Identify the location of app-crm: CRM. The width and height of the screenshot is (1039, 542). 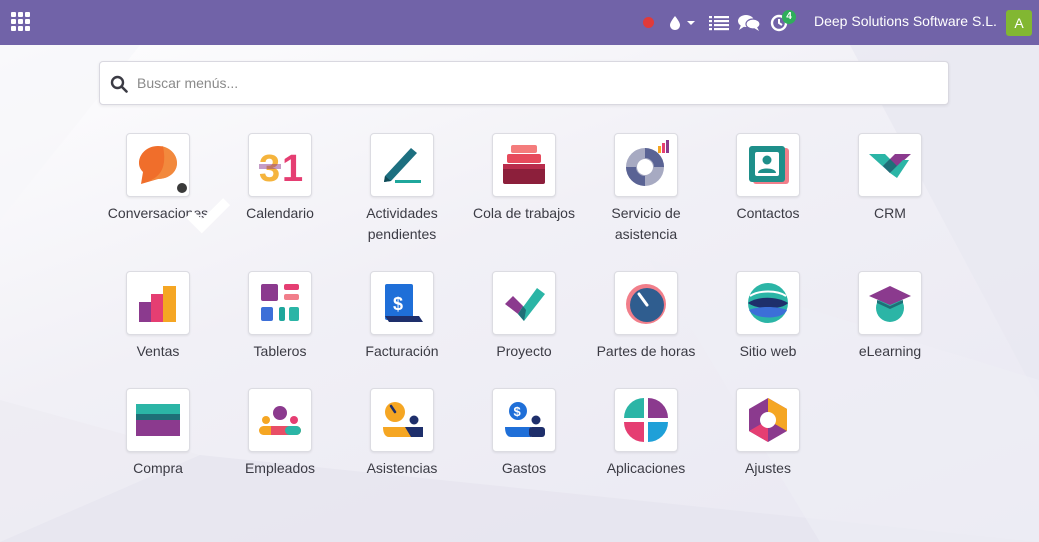
(890, 178).